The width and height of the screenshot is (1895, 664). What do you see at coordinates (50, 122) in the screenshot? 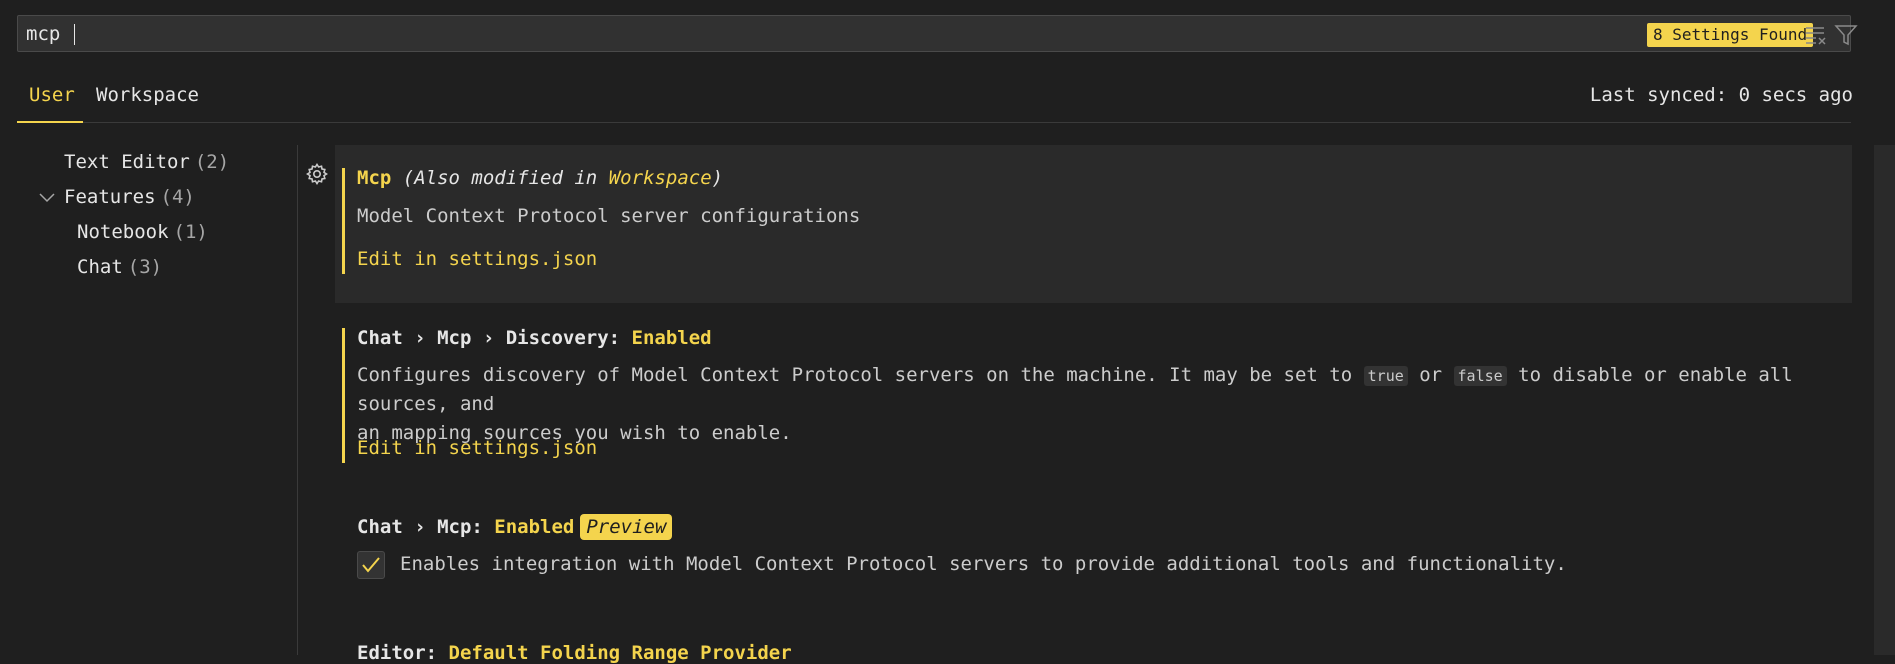
I see `active-tab-indicator` at bounding box center [50, 122].